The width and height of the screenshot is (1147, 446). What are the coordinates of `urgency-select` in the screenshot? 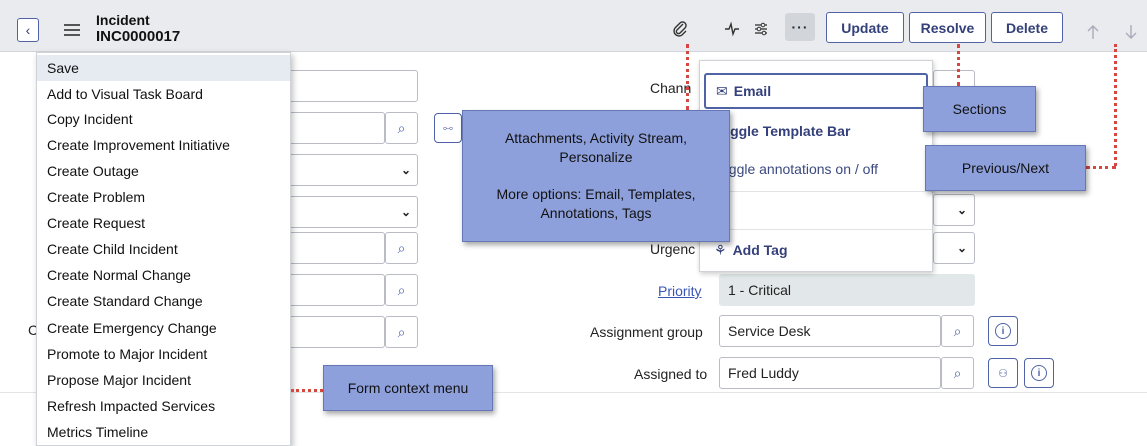 It's located at (954, 248).